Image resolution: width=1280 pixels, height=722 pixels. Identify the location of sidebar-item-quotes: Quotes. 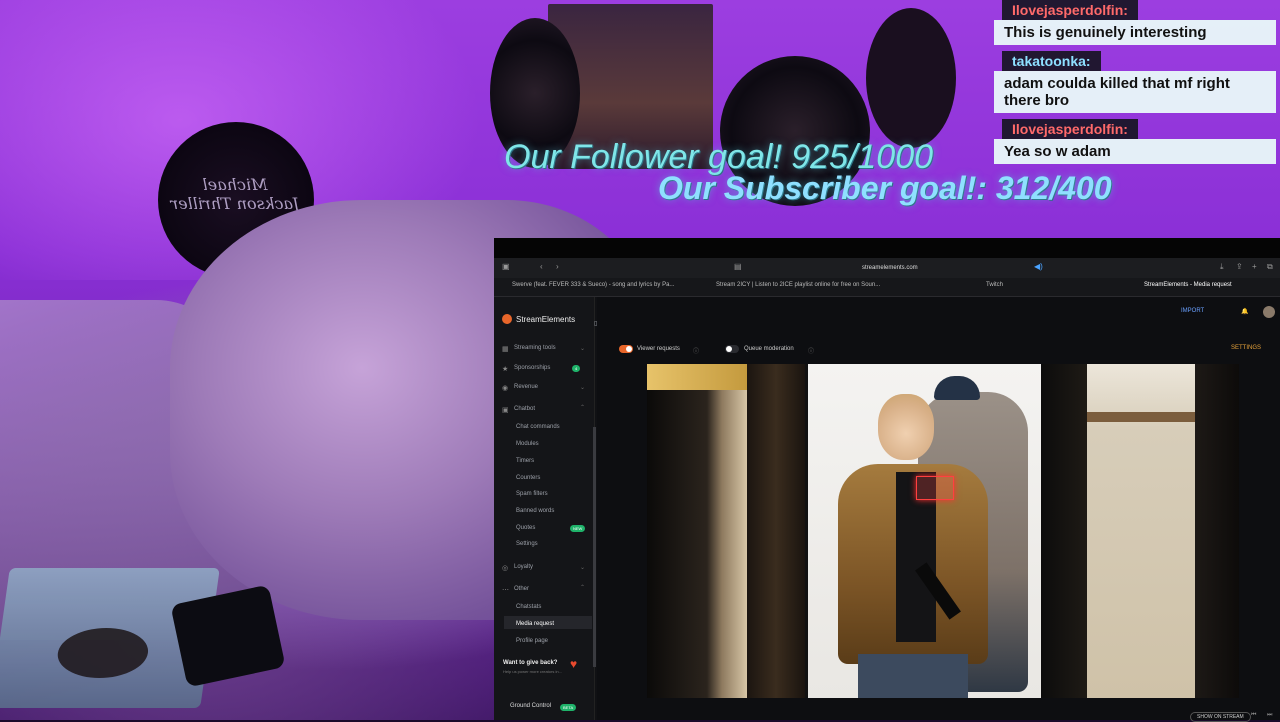
(525, 528).